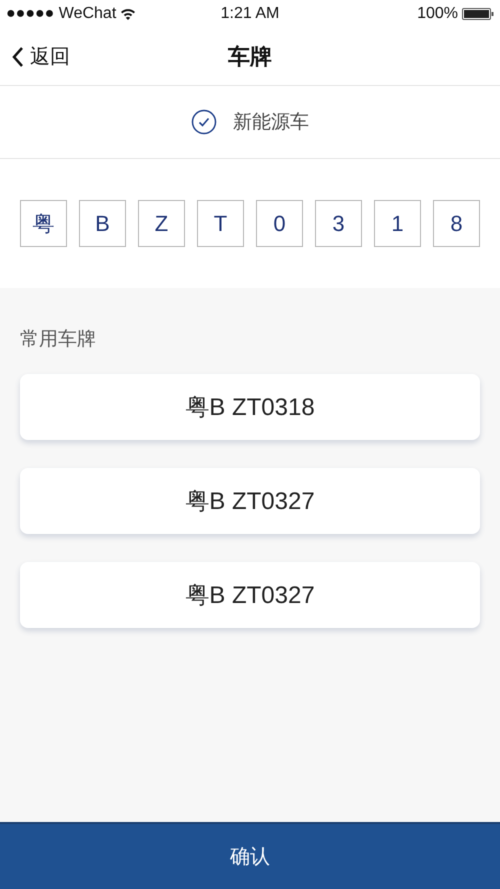 This screenshot has width=500, height=889. Describe the element at coordinates (397, 223) in the screenshot. I see `plate-char-field: 1` at that location.